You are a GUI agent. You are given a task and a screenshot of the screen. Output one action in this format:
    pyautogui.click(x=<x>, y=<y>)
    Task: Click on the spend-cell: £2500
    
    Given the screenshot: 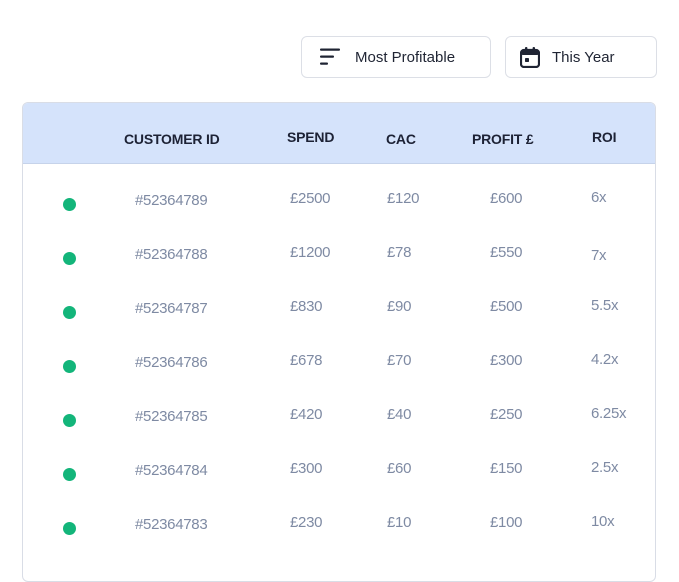 What is the action you would take?
    pyautogui.click(x=310, y=198)
    